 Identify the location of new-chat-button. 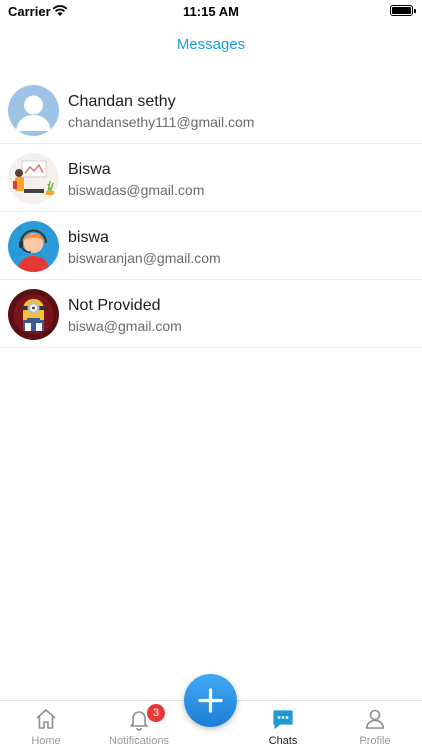
(210, 700).